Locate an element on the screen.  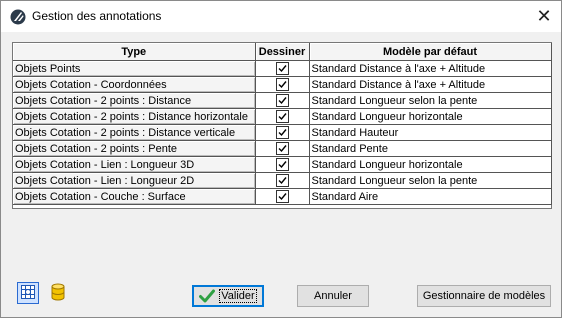
database-button is located at coordinates (58, 293).